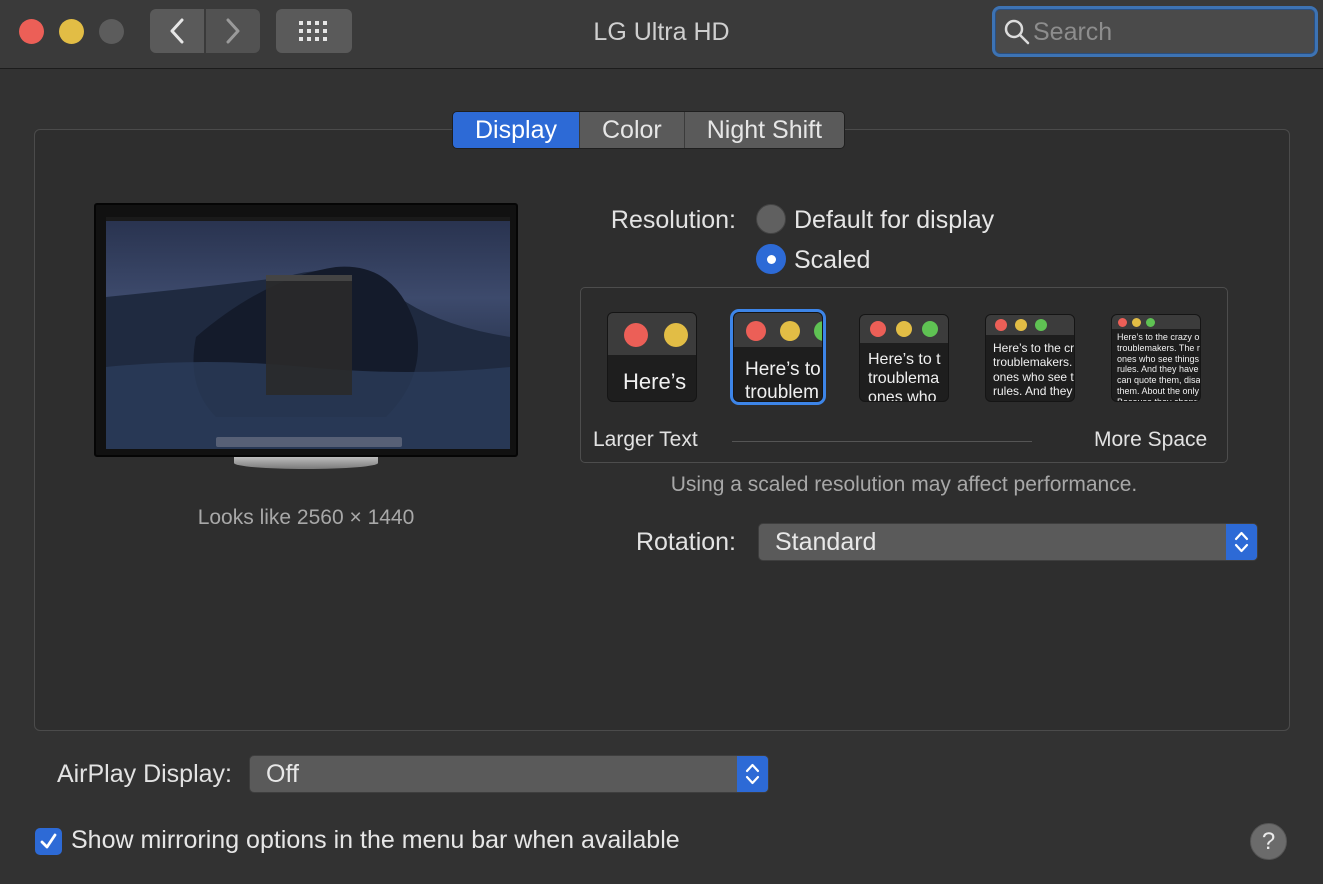 The width and height of the screenshot is (1323, 884). I want to click on title-bar: LG Ultra HD, so click(661, 34).